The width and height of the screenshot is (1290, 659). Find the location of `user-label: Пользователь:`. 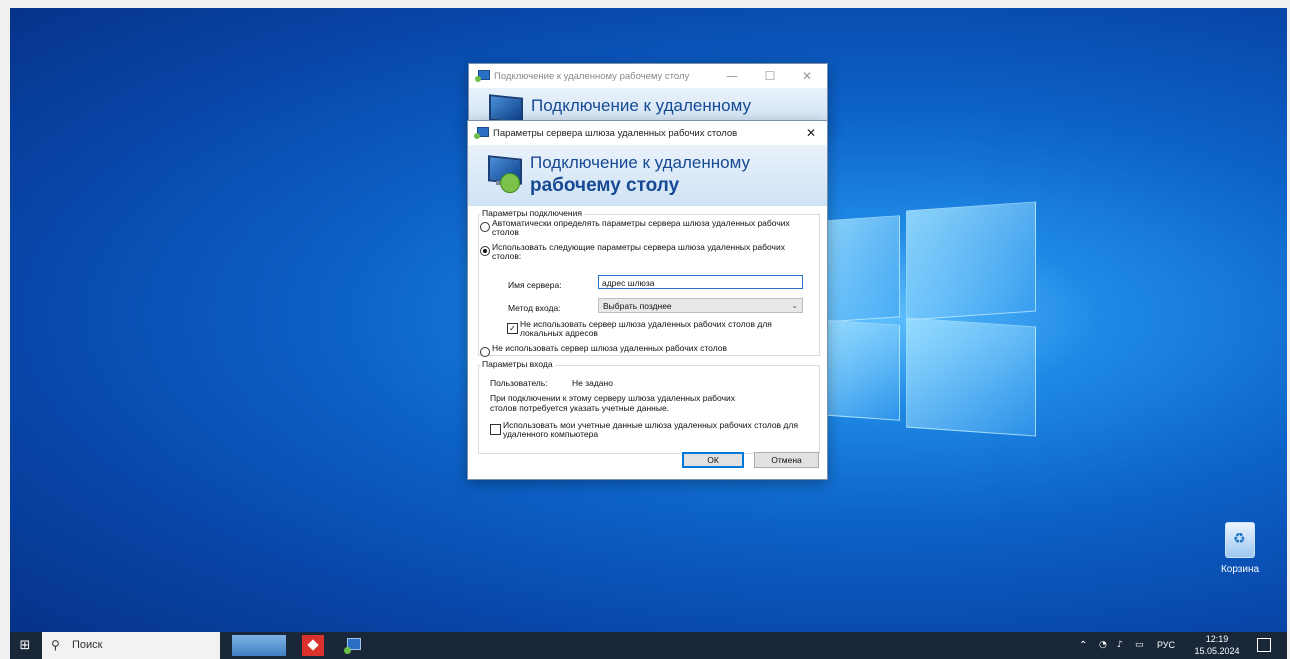

user-label: Пользователь: is located at coordinates (519, 383).